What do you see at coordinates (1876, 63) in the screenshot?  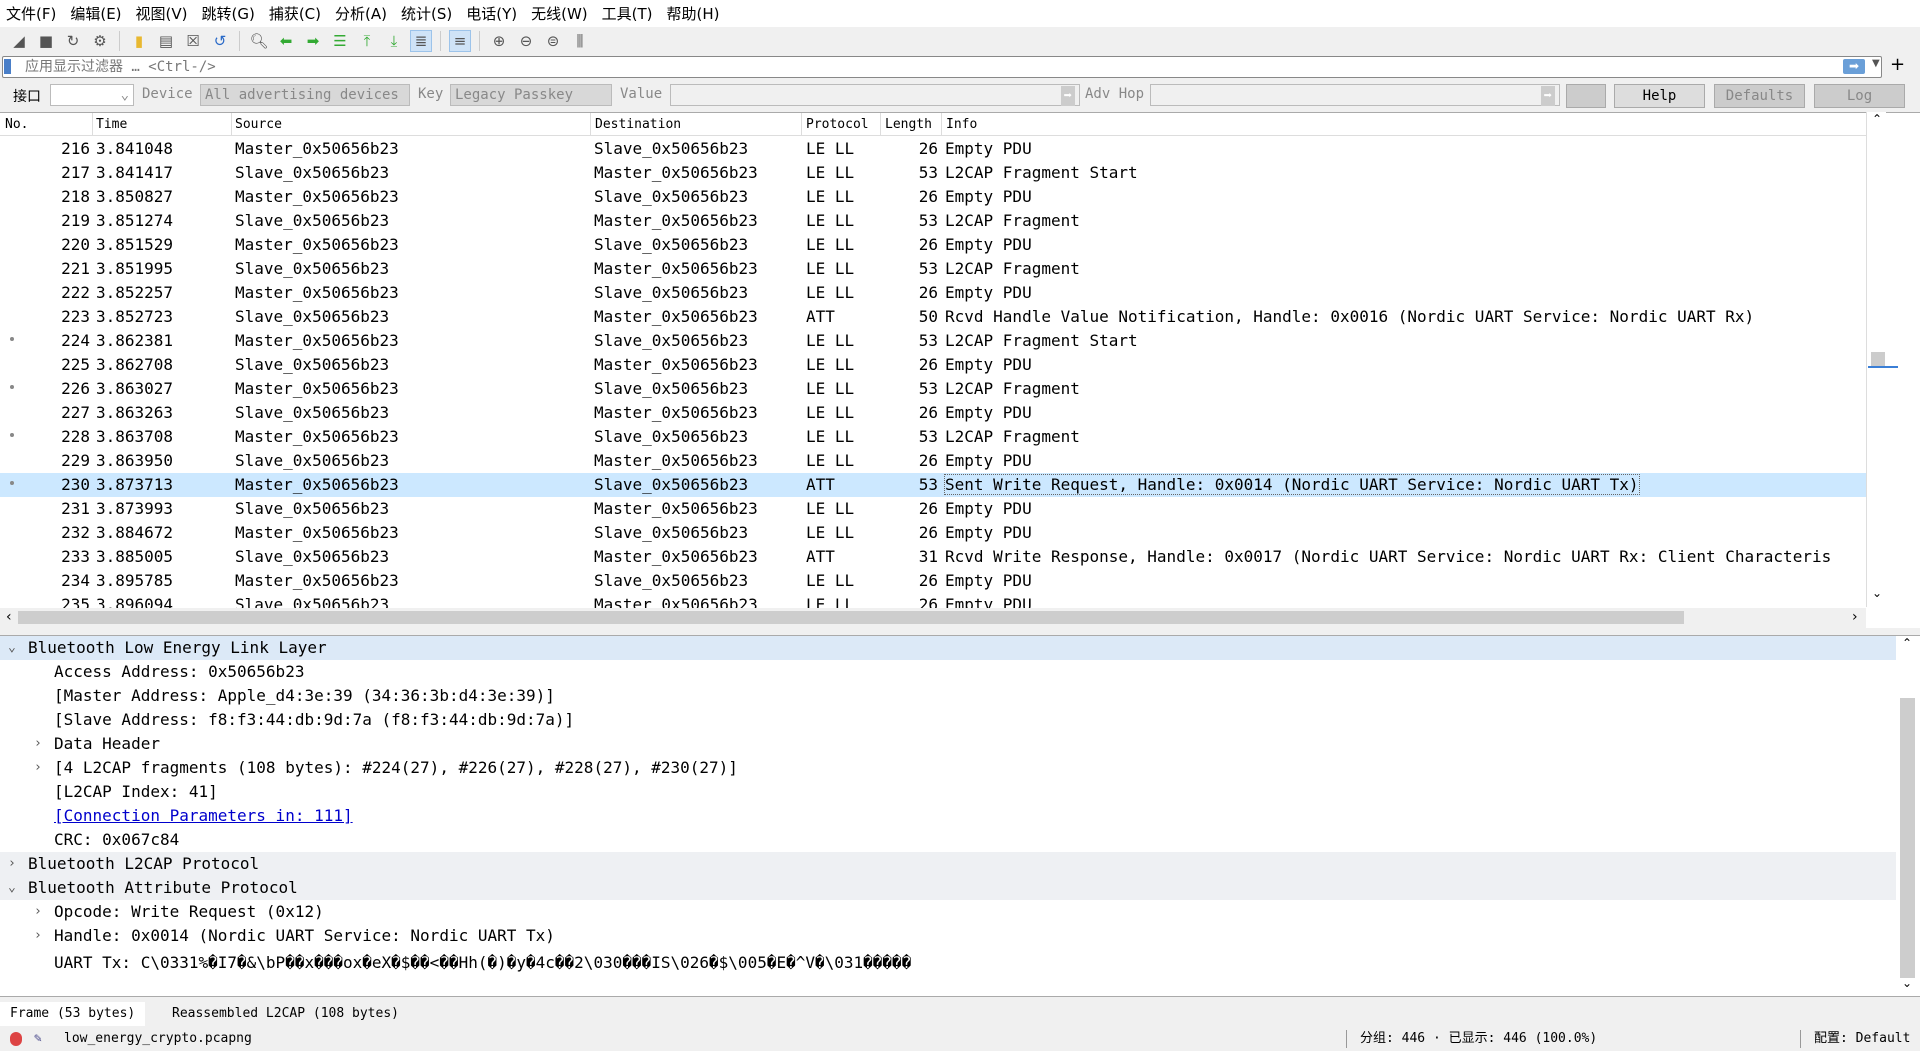 I see `filter-dropdown-icon: ▼` at bounding box center [1876, 63].